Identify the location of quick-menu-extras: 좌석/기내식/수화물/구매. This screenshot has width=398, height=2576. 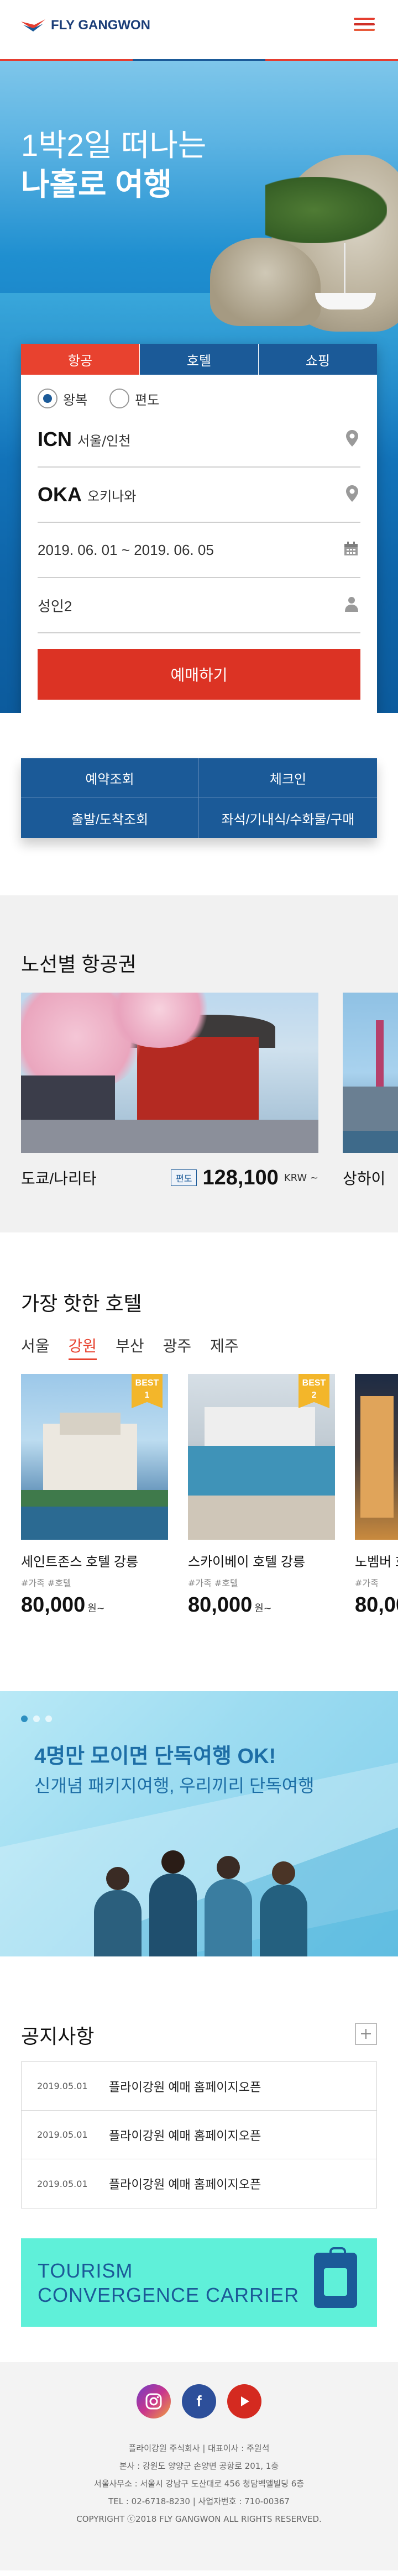
(288, 818).